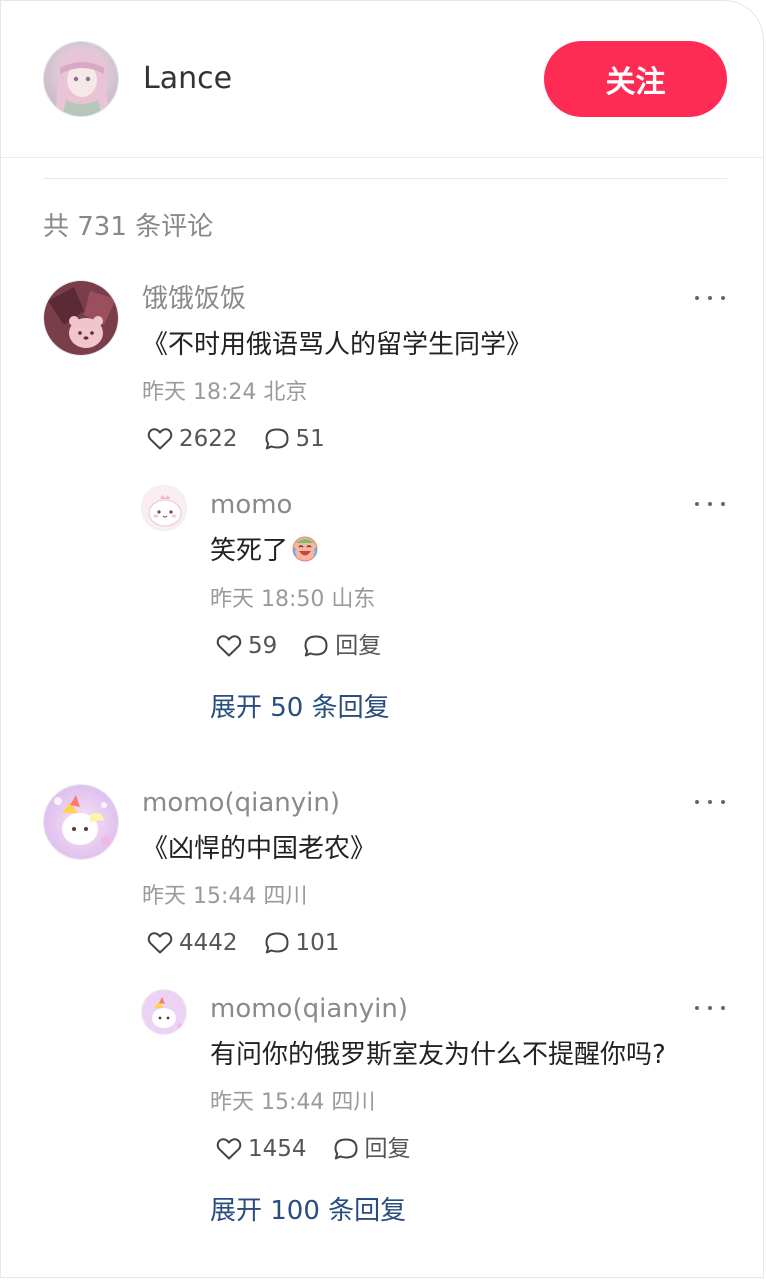 This screenshot has height=1280, width=766. I want to click on like-button: 2622, so click(192, 439).